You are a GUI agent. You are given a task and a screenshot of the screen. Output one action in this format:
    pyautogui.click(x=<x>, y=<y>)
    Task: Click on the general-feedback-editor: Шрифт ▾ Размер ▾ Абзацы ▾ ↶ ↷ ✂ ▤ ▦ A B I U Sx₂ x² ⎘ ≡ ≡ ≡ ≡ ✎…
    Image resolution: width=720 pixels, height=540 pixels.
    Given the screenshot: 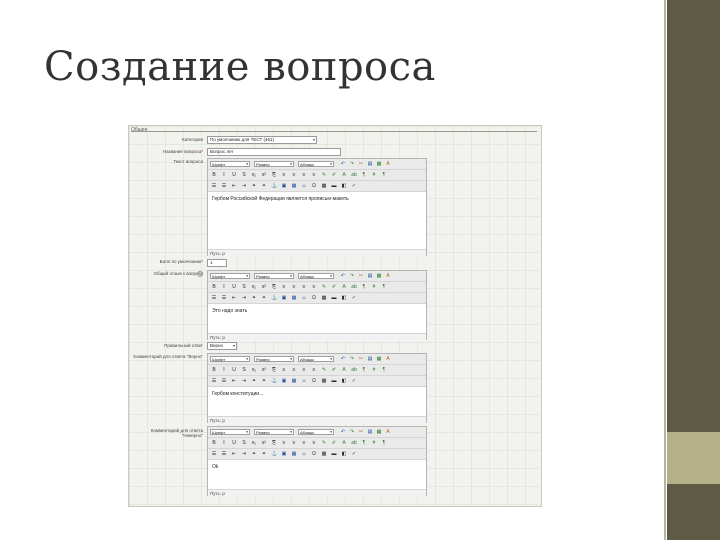 What is the action you would take?
    pyautogui.click(x=317, y=305)
    